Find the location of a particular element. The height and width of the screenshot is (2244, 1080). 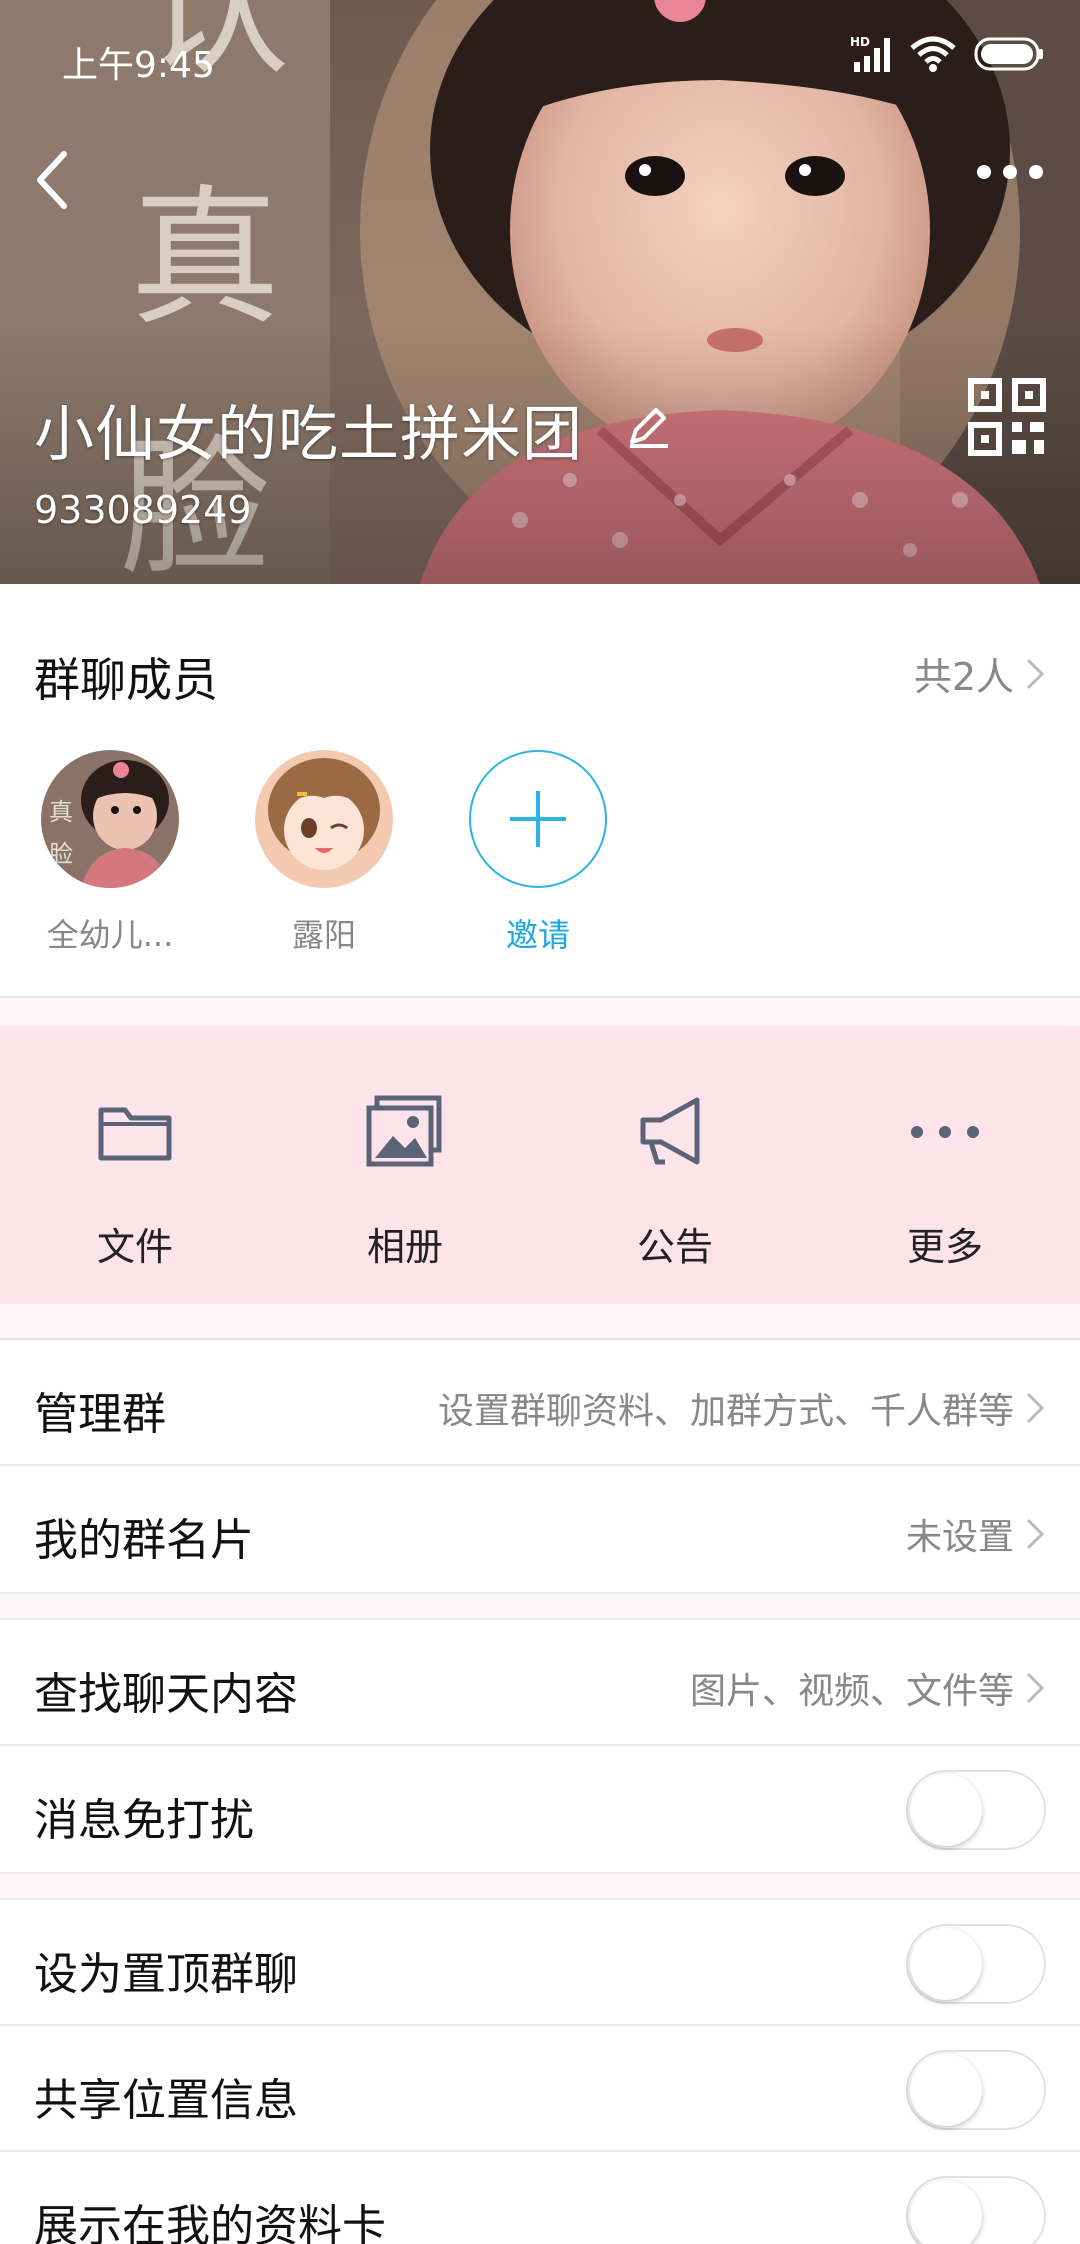

album-button: 相册 is located at coordinates (405, 1165).